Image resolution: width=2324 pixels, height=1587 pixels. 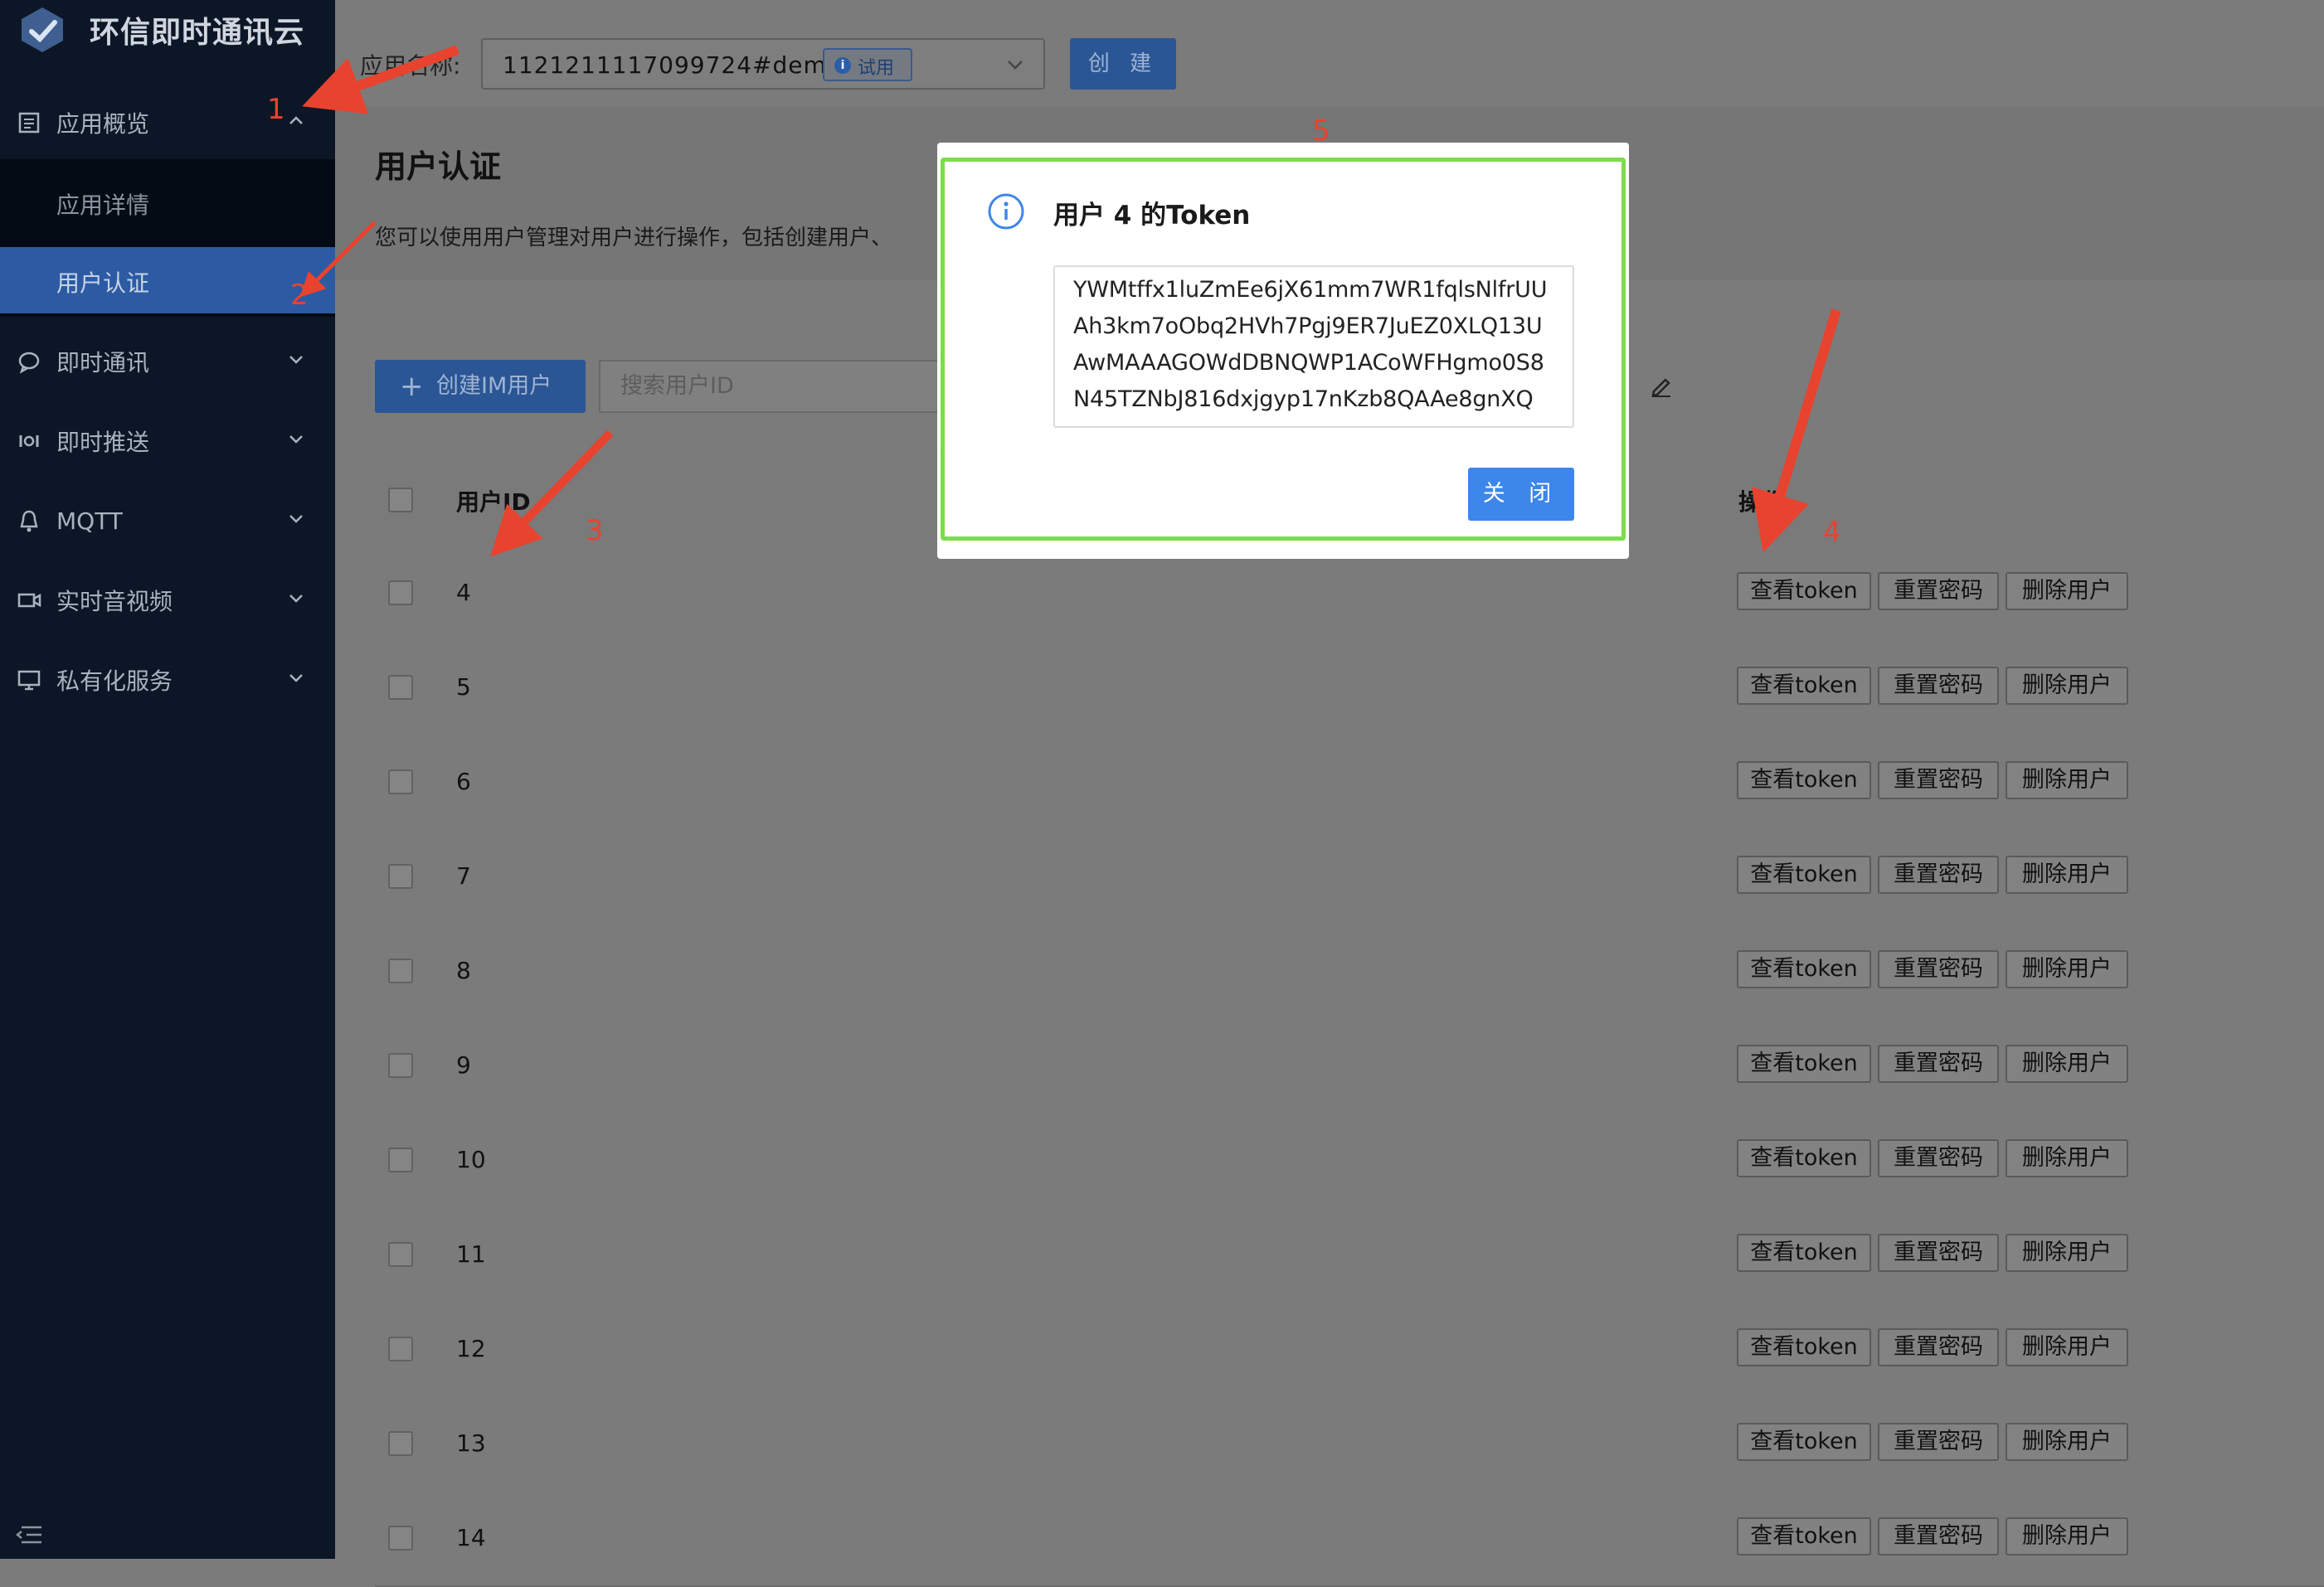 What do you see at coordinates (1349, 1444) in the screenshot?
I see `table-row: 13 查看token 重置密码 删除用户` at bounding box center [1349, 1444].